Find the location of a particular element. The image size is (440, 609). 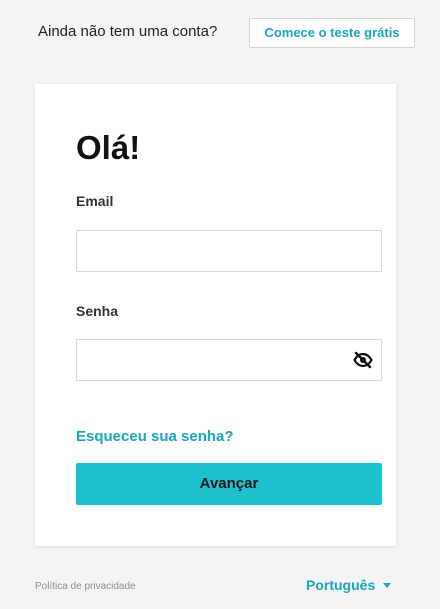

submit-button: Avançar is located at coordinates (229, 484).